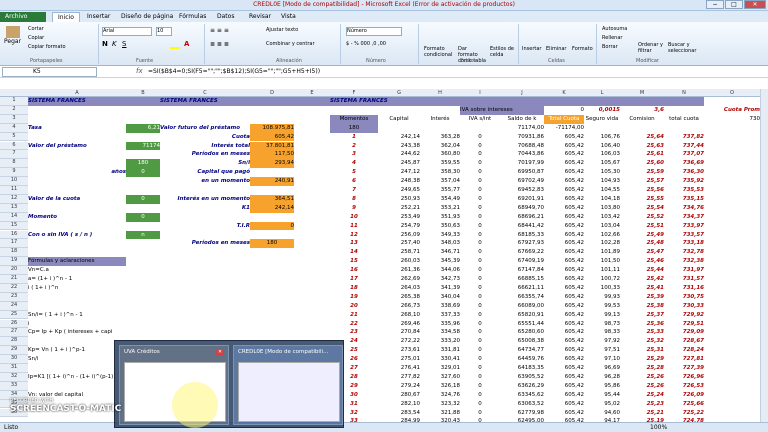  Describe the element at coordinates (522, 163) in the screenshot. I see `table-row-saldo: 70197,99` at that location.